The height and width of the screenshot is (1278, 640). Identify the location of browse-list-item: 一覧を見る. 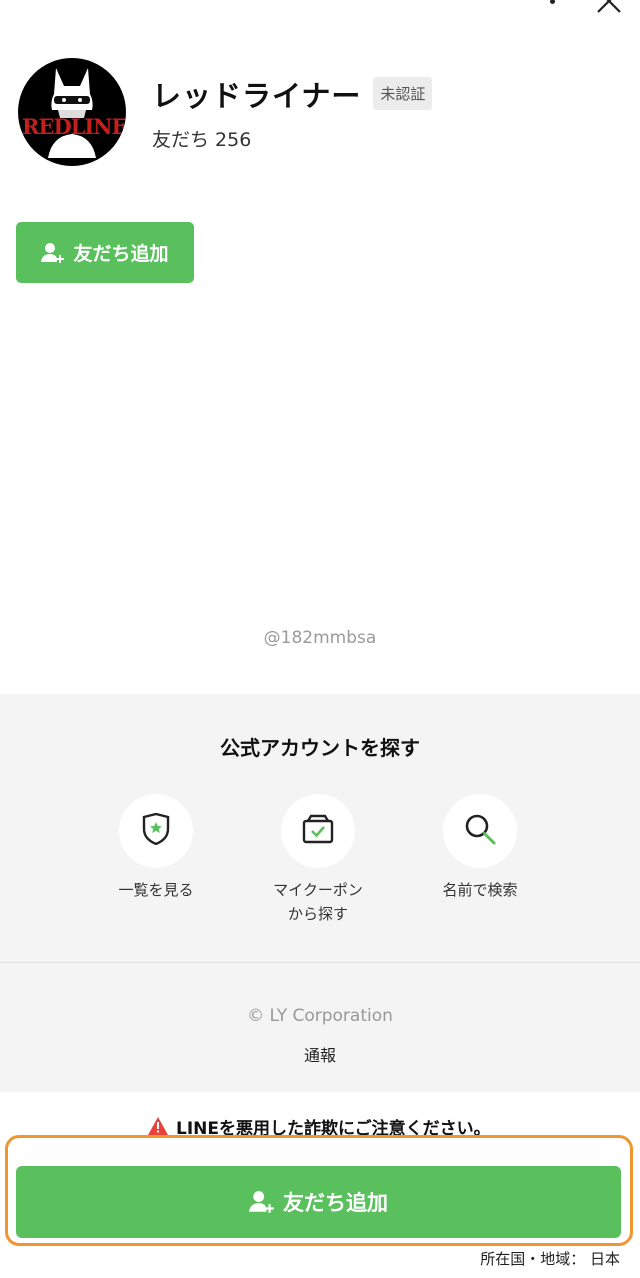
(156, 848).